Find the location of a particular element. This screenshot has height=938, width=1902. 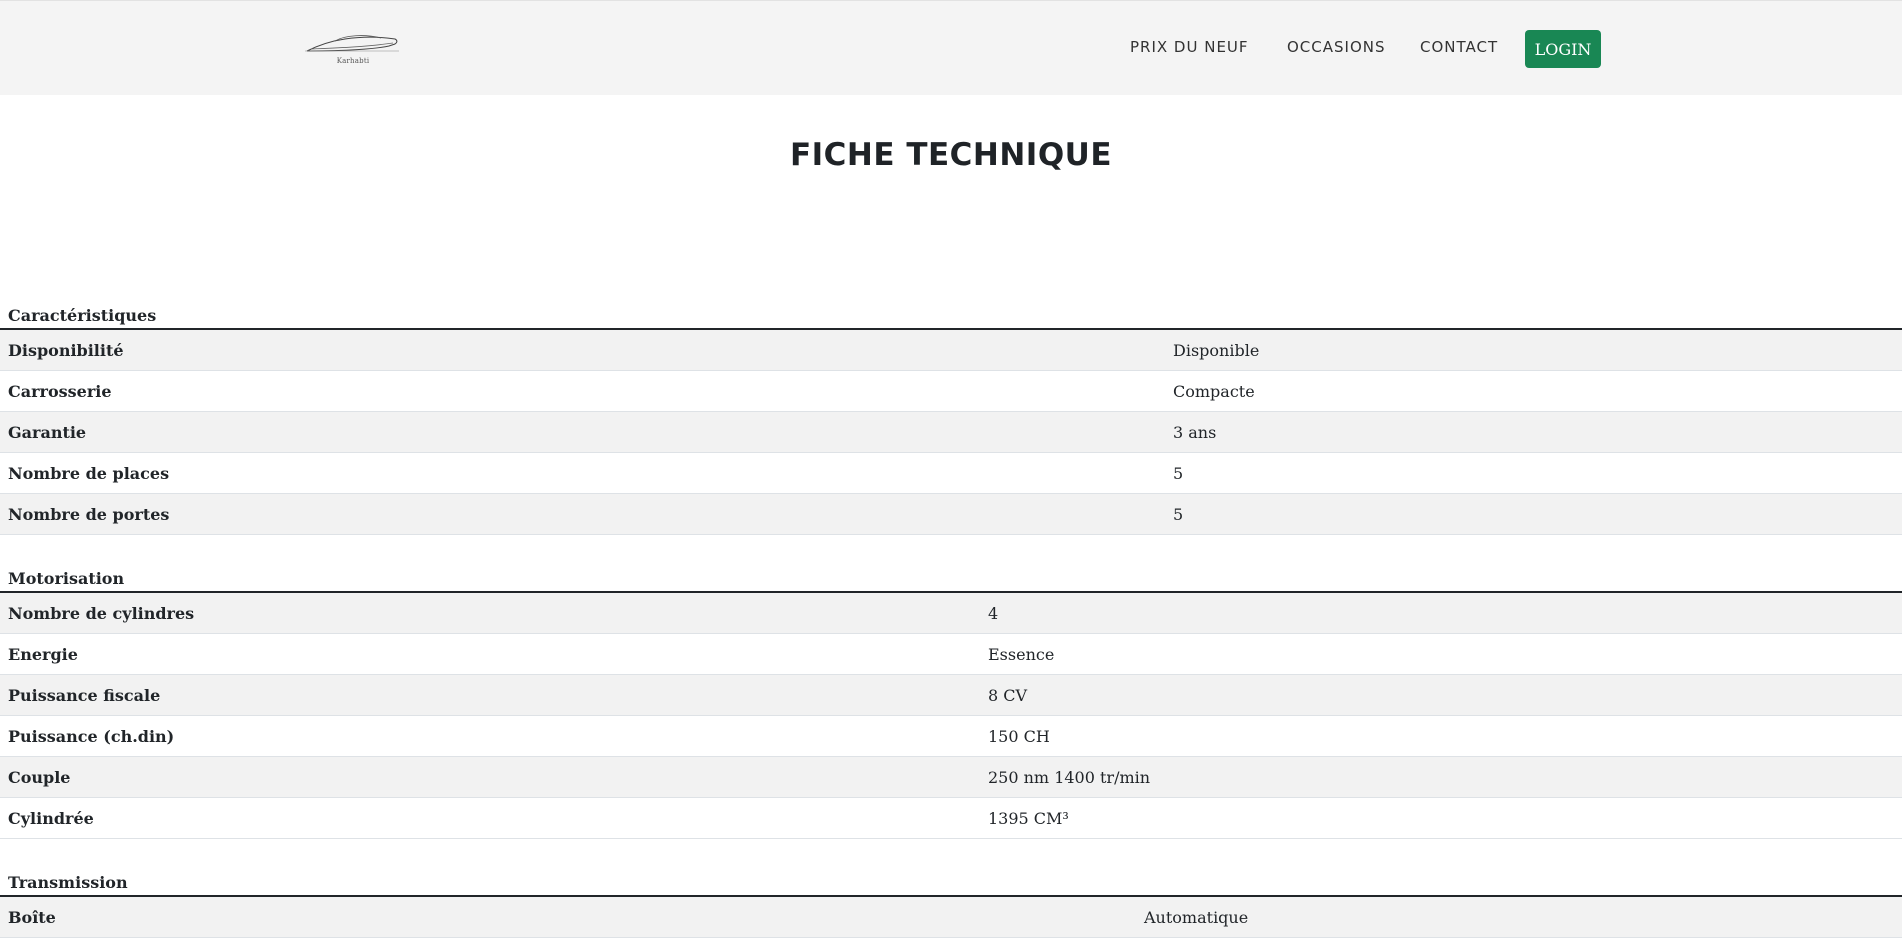

brand-logo: Karhabti is located at coordinates (353, 51).